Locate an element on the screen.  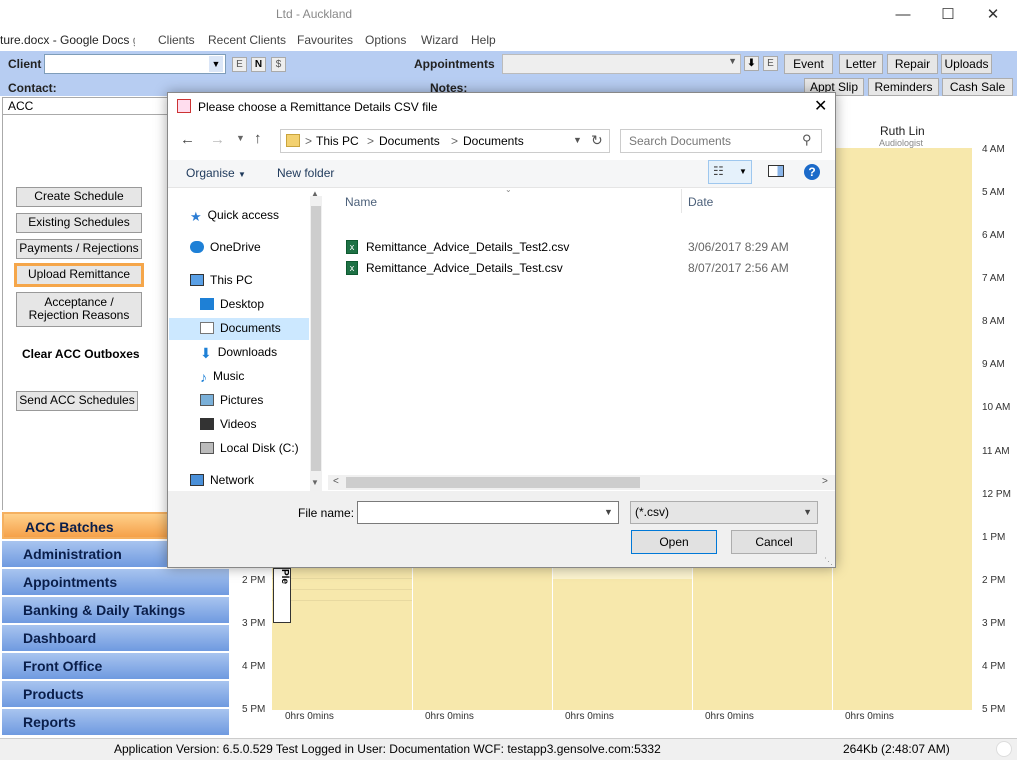
open-button: Open is located at coordinates (674, 542).